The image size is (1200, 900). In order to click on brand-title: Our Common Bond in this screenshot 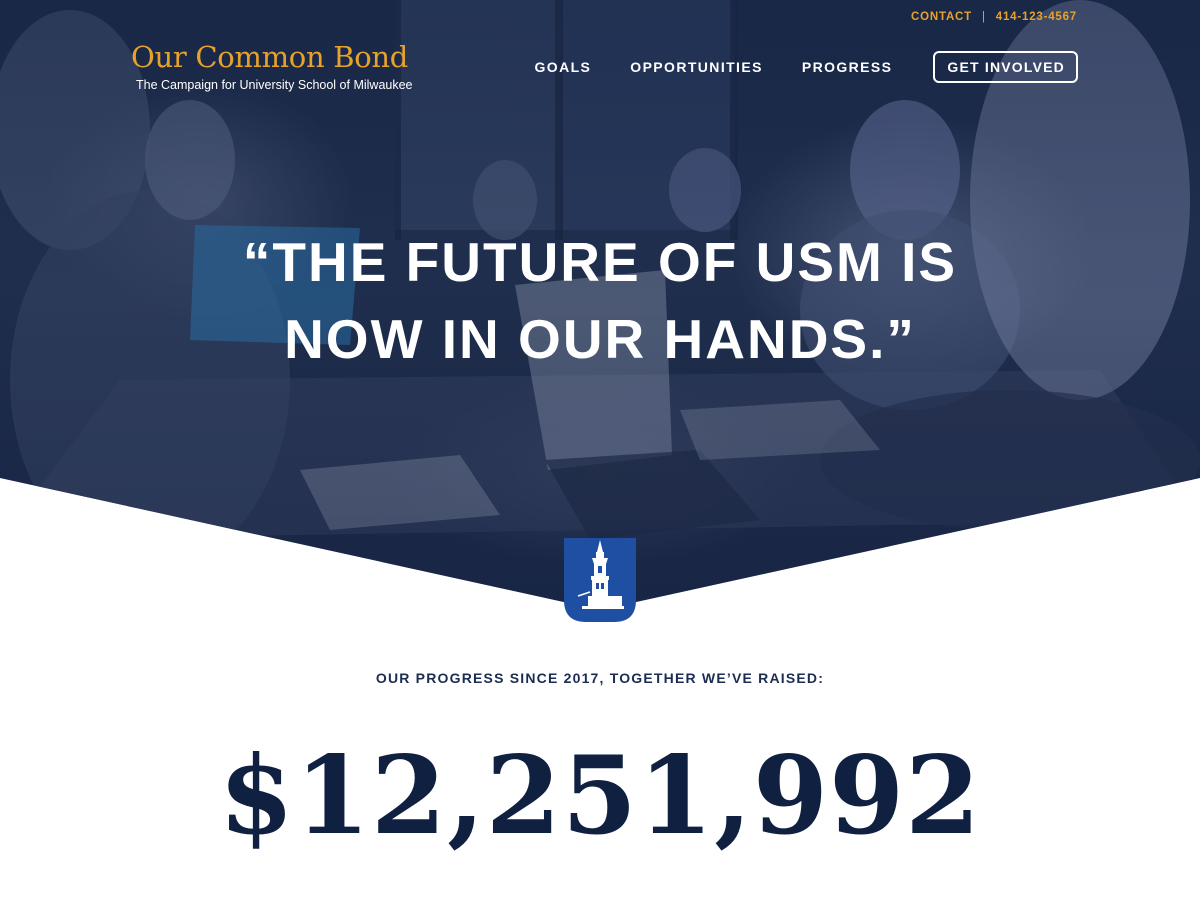, I will do `click(270, 57)`.